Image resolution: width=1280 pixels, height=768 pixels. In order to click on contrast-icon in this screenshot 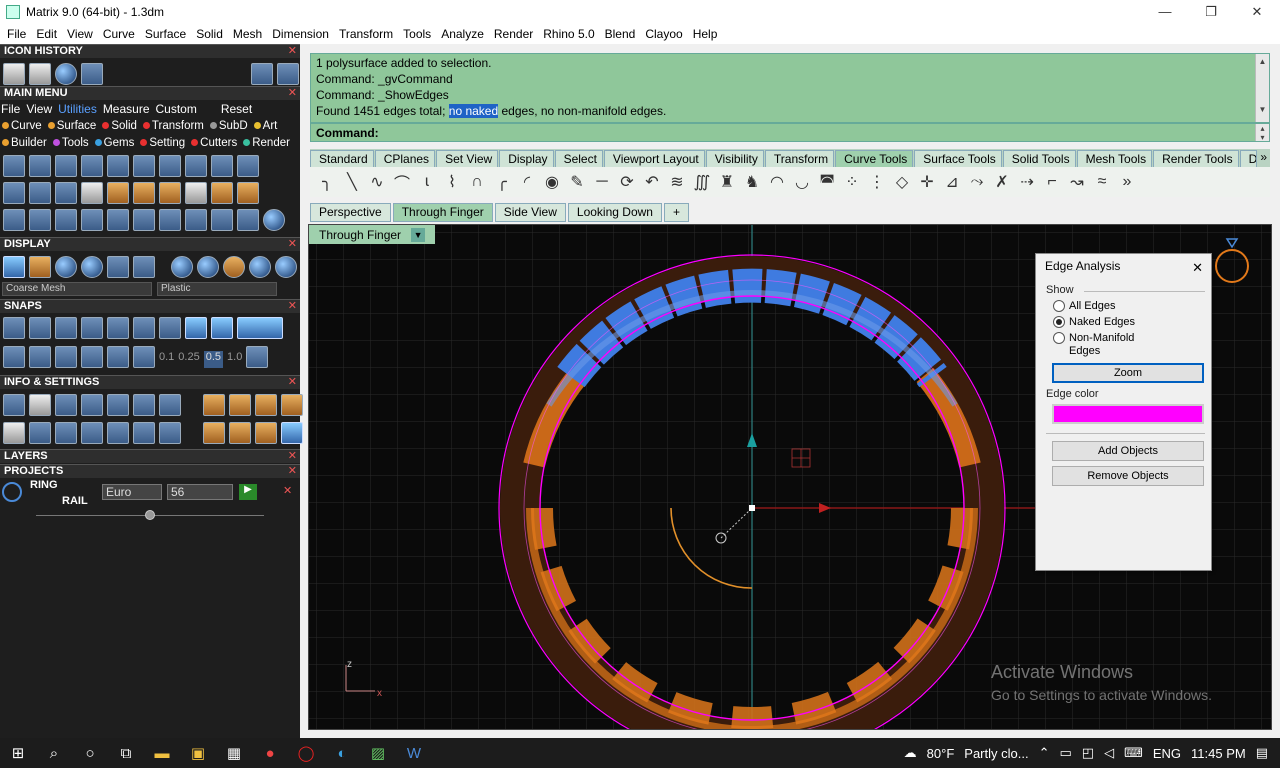, I will do `click(92, 193)`.